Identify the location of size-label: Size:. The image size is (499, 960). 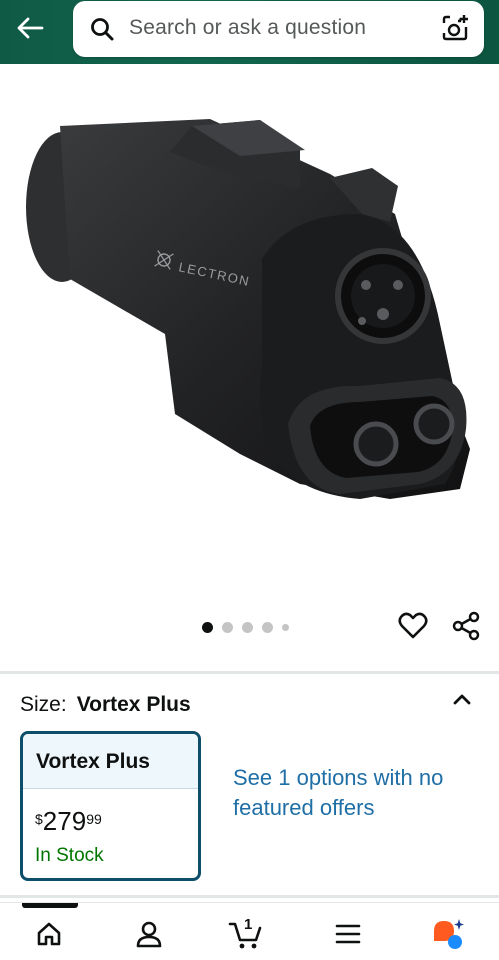
(43, 704).